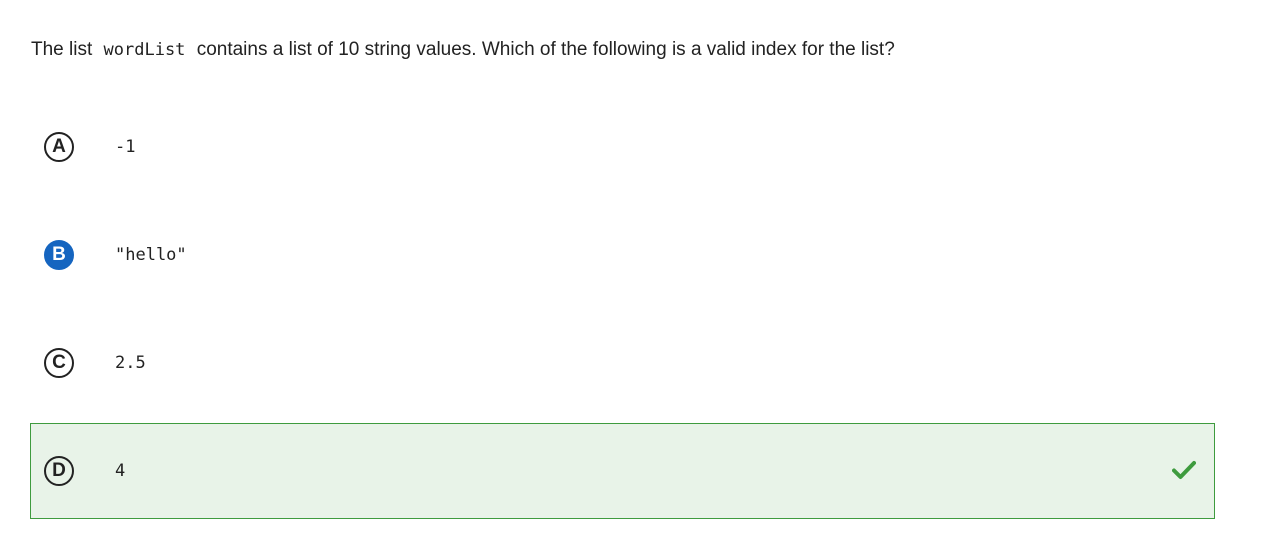  I want to click on option-letter-badge: B, so click(59, 255).